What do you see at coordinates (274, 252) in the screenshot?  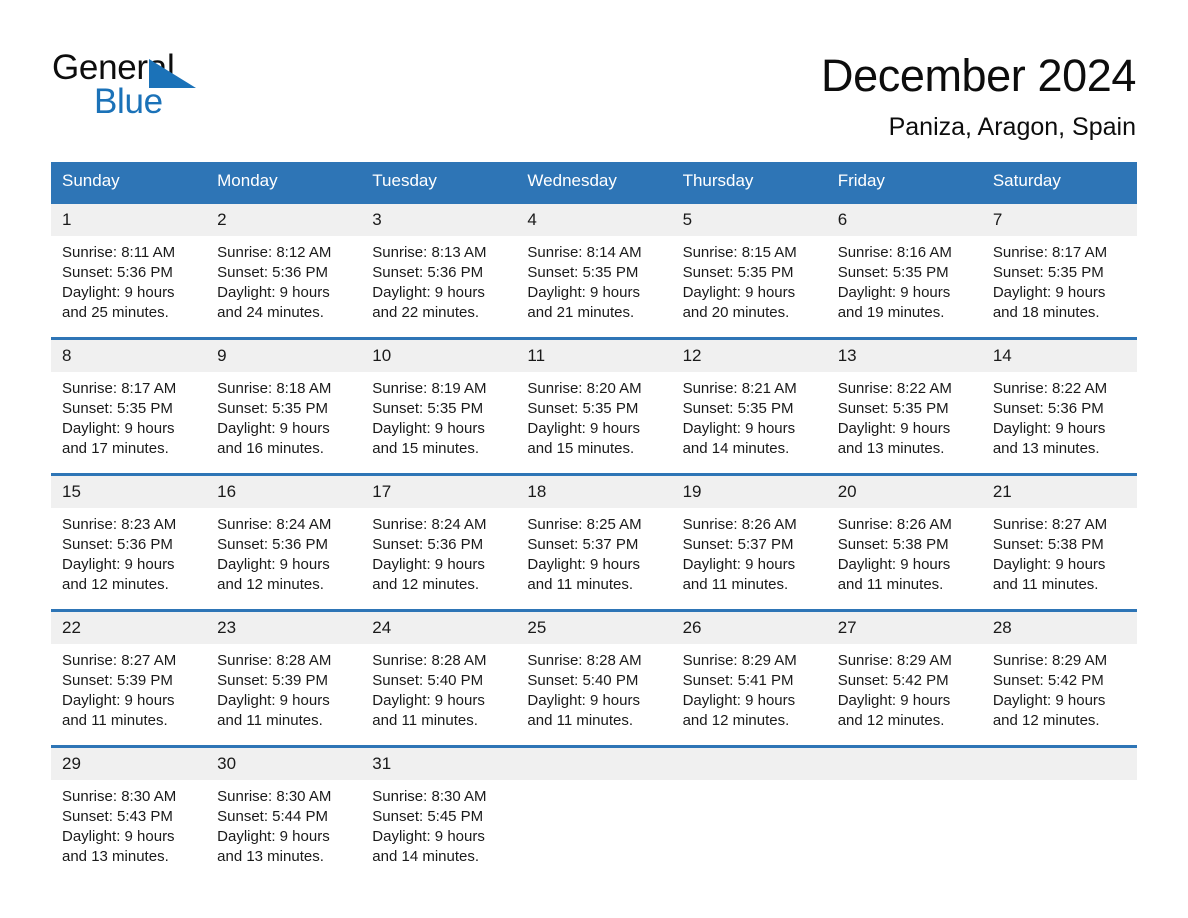 I see `sunrise-text: Sunrise: 8:12 AM` at bounding box center [274, 252].